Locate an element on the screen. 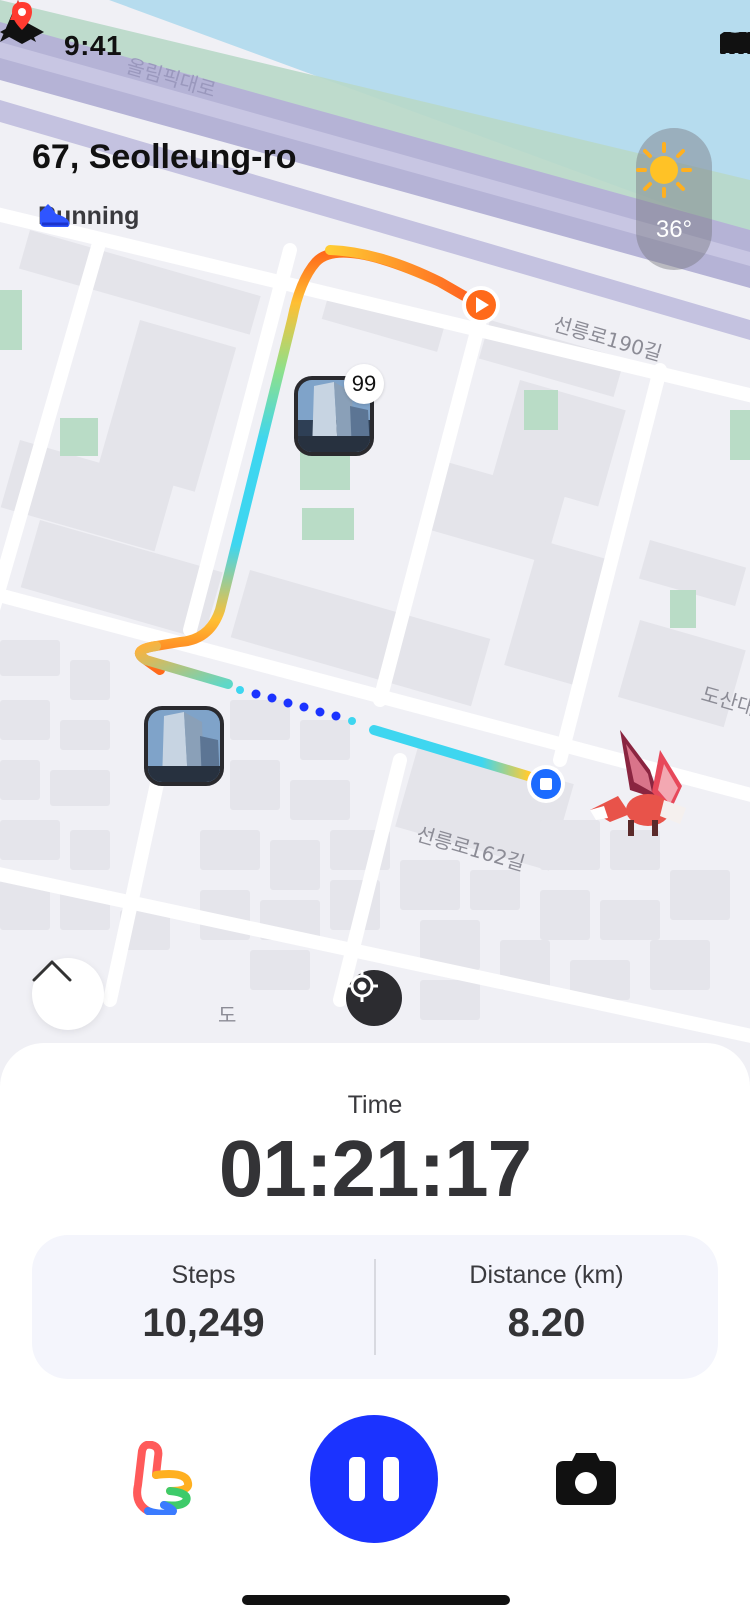 This screenshot has width=750, height=1624. running-shoe-icon is located at coordinates (55, 215).